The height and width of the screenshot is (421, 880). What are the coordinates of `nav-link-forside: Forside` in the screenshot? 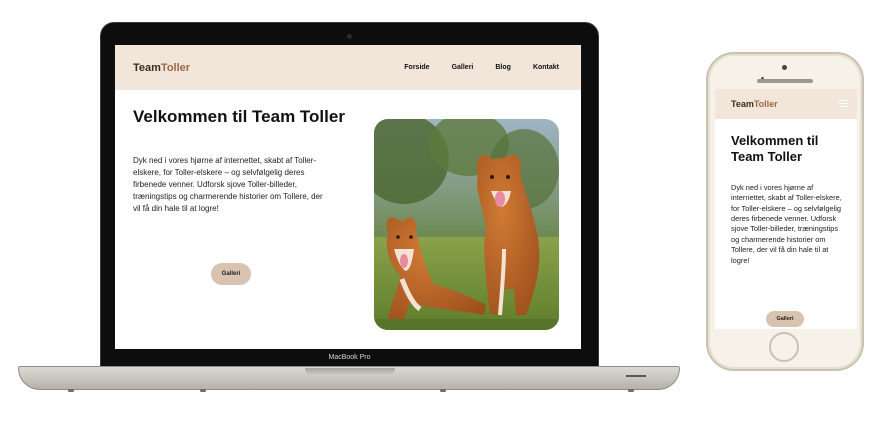 It's located at (416, 67).